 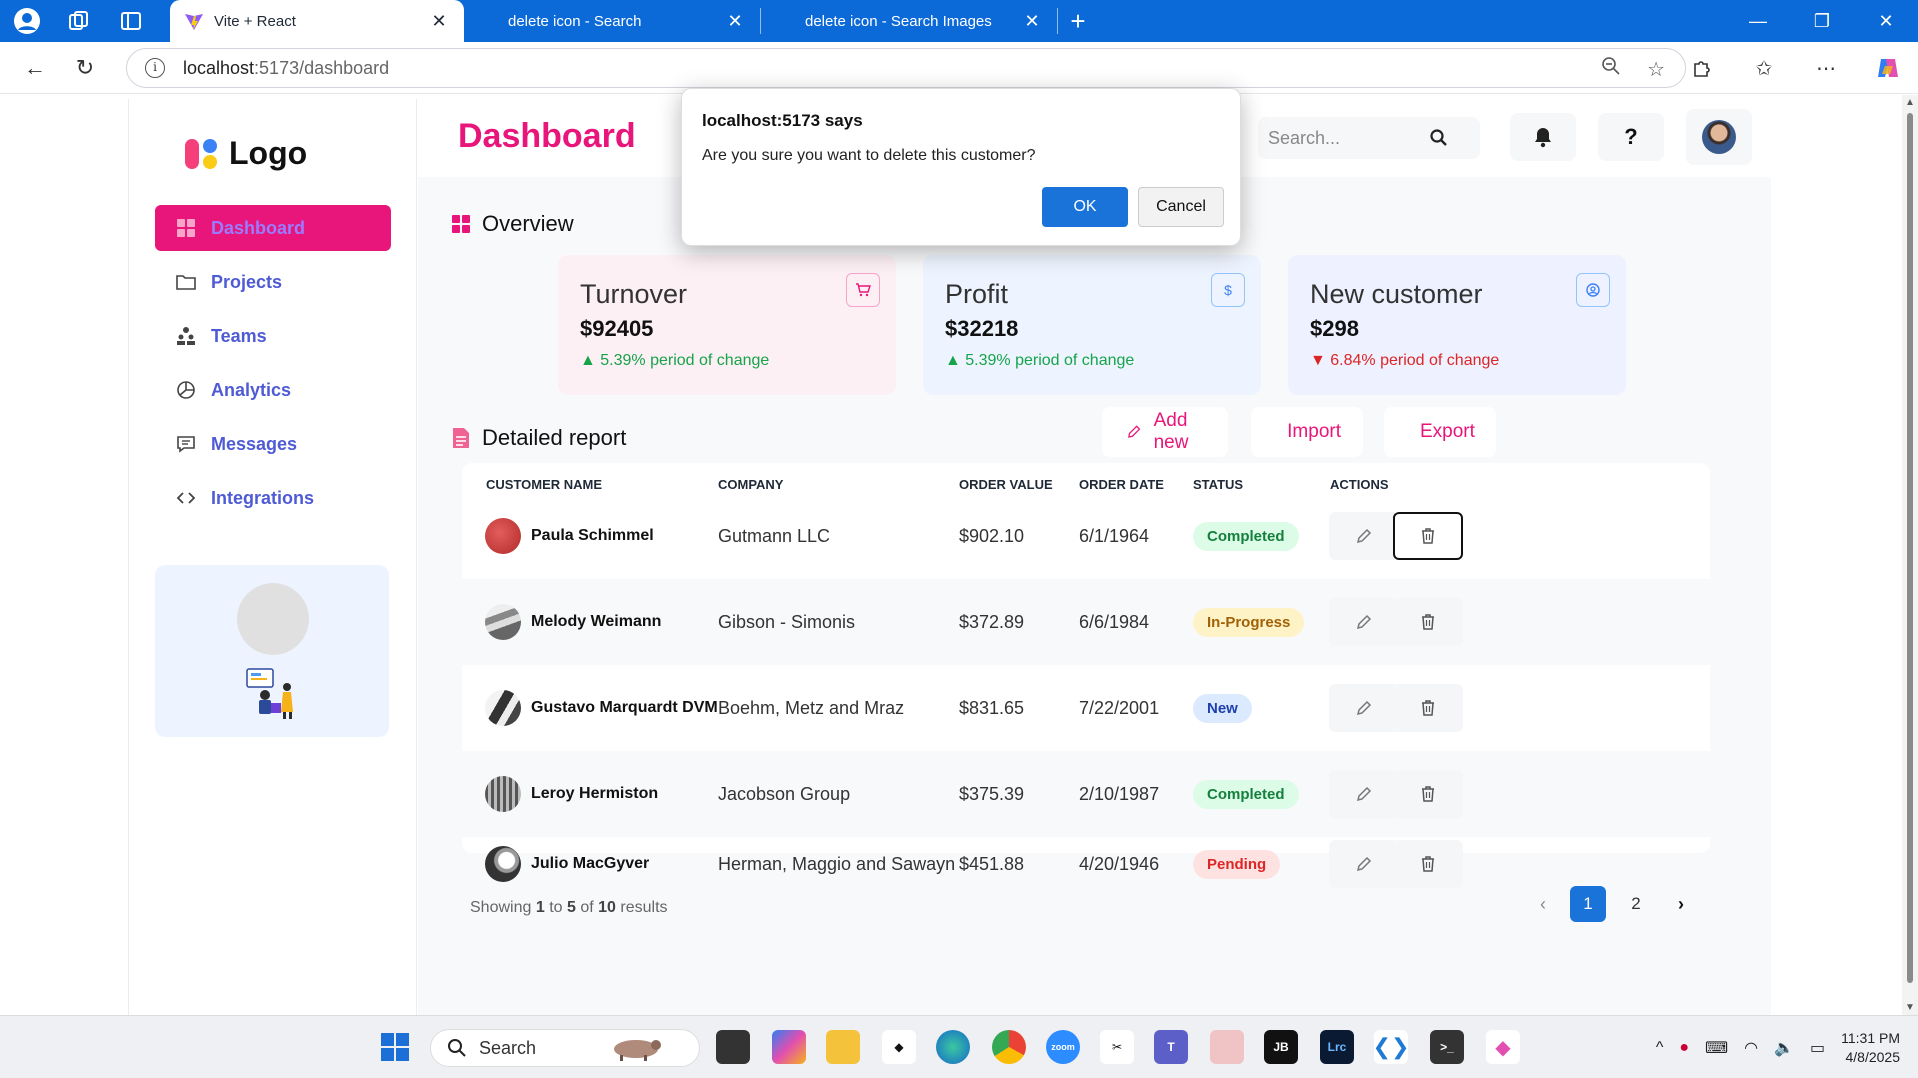 I want to click on git-icon: ◆, so click(x=1503, y=1047).